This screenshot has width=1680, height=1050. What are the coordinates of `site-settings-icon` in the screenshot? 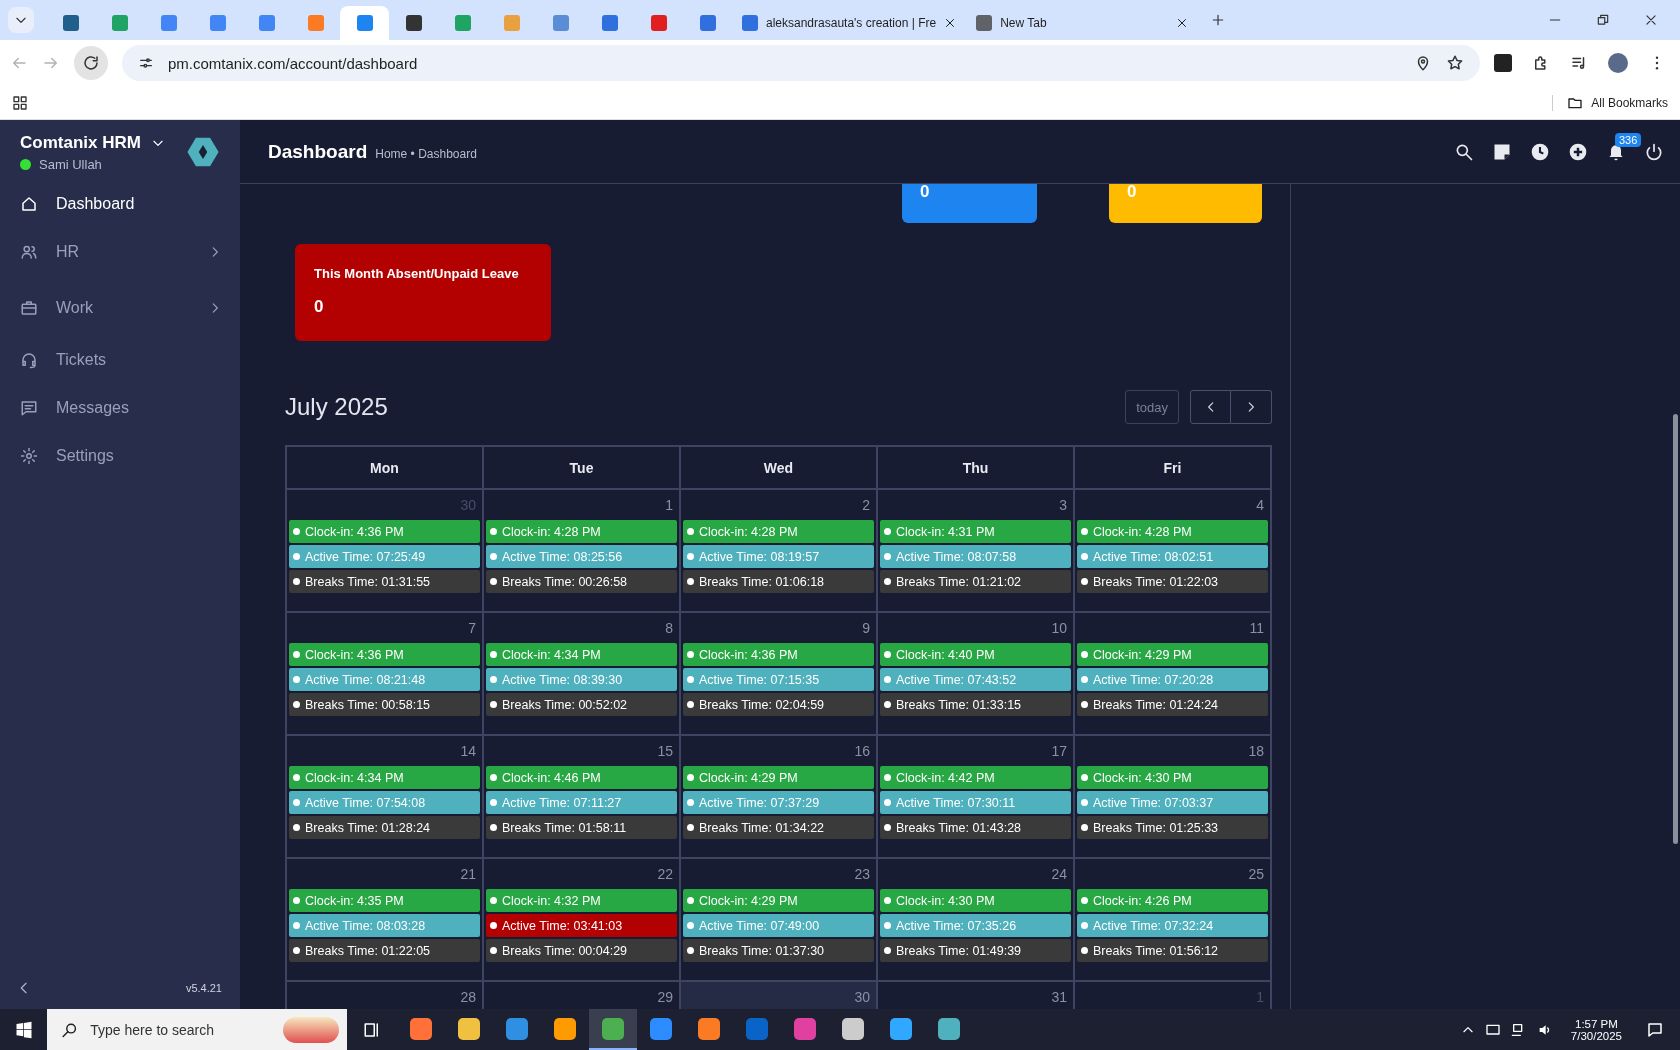 It's located at (146, 63).